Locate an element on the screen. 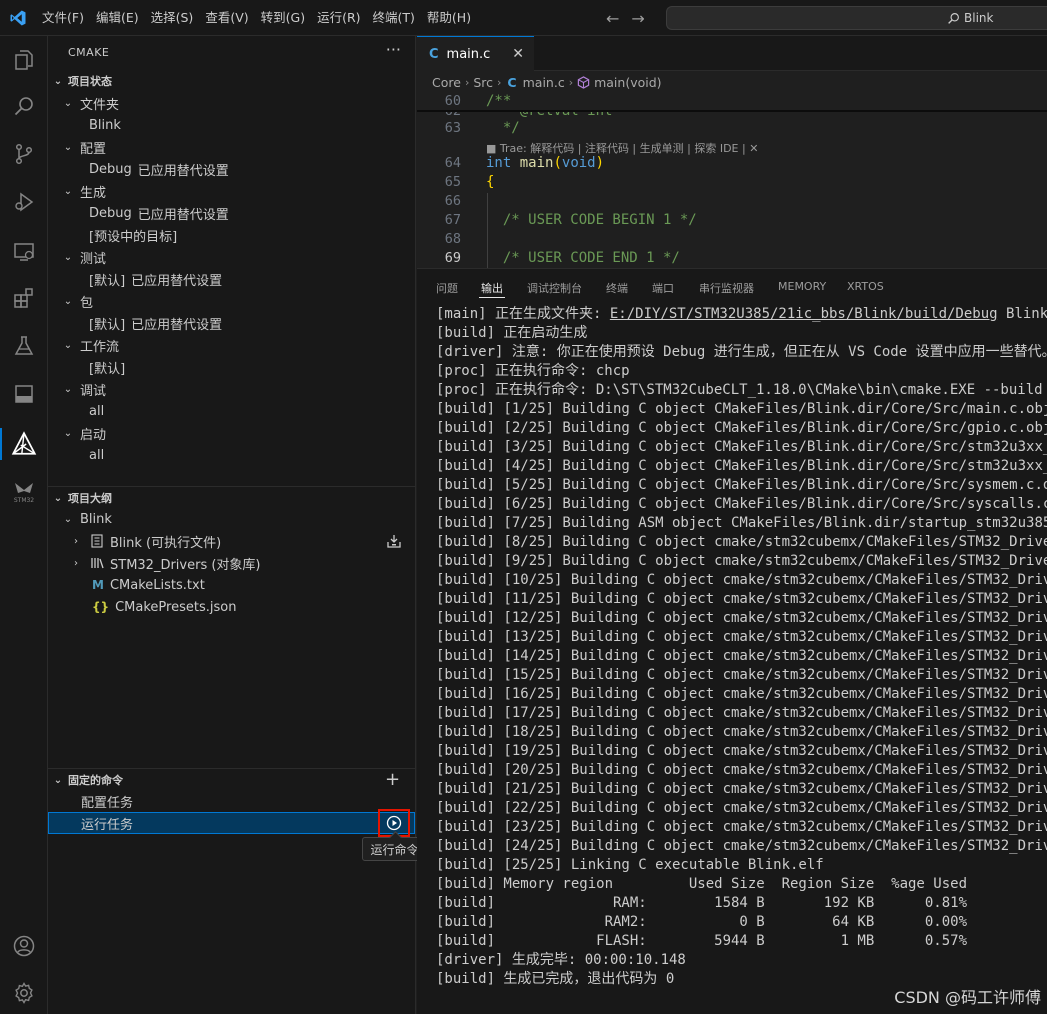 The image size is (1047, 1014). breadcrumb-item: main.c is located at coordinates (544, 82).